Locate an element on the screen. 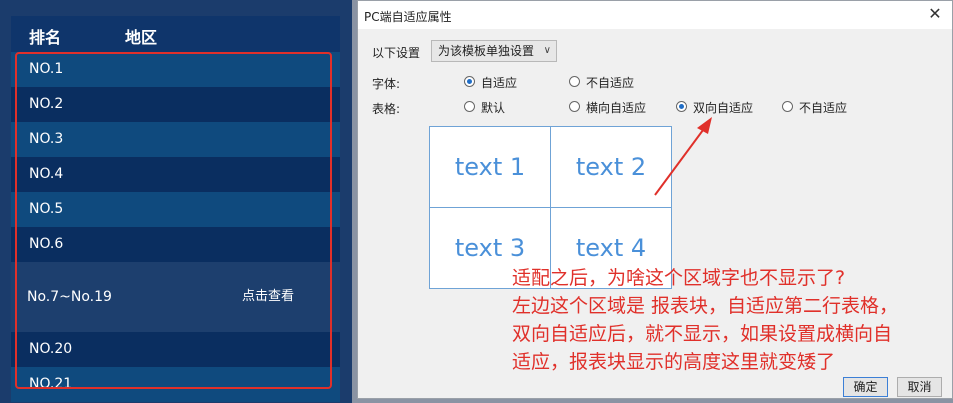 The height and width of the screenshot is (403, 953). ok-button: 确定 is located at coordinates (865, 387).